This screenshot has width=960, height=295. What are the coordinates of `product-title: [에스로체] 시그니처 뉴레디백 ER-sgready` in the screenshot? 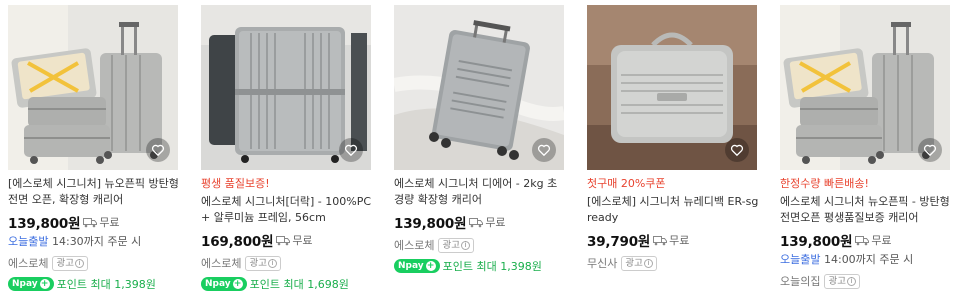 It's located at (673, 210).